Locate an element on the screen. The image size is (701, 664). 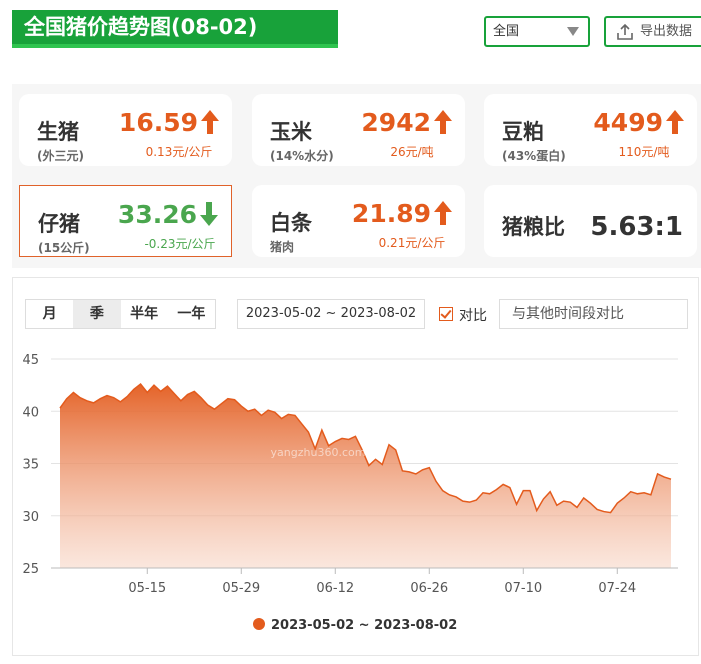
x-tick-label: 07-24 is located at coordinates (617, 588).